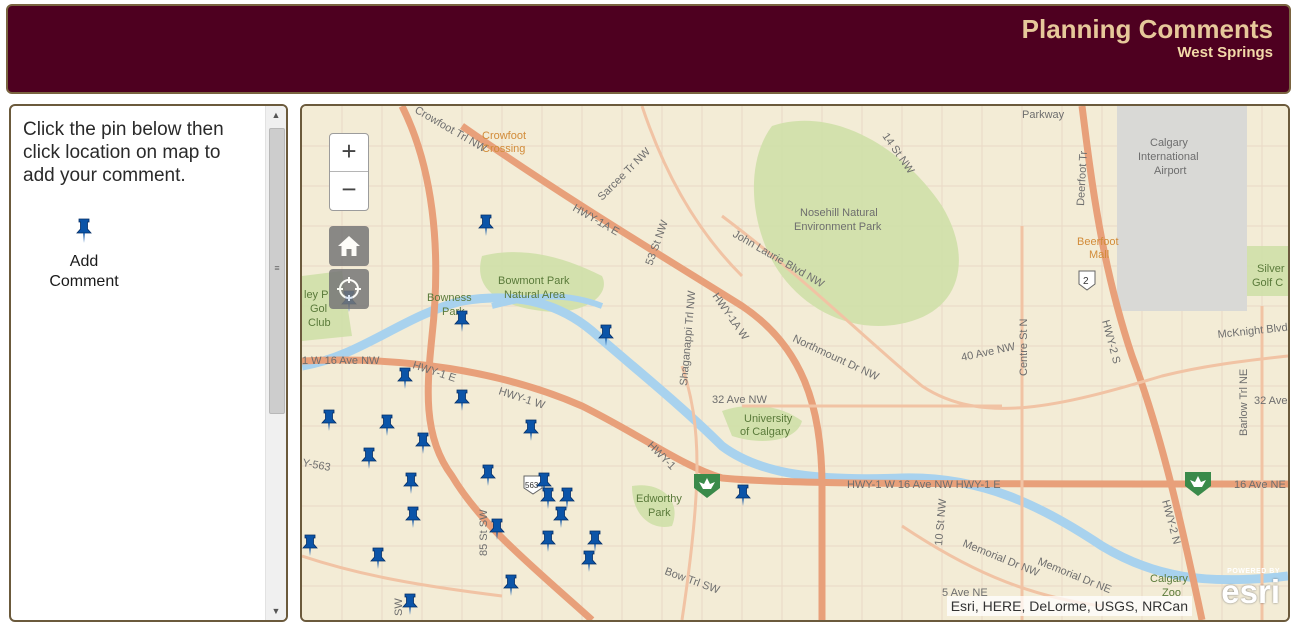  I want to click on svg-text: 2, so click(1086, 281).